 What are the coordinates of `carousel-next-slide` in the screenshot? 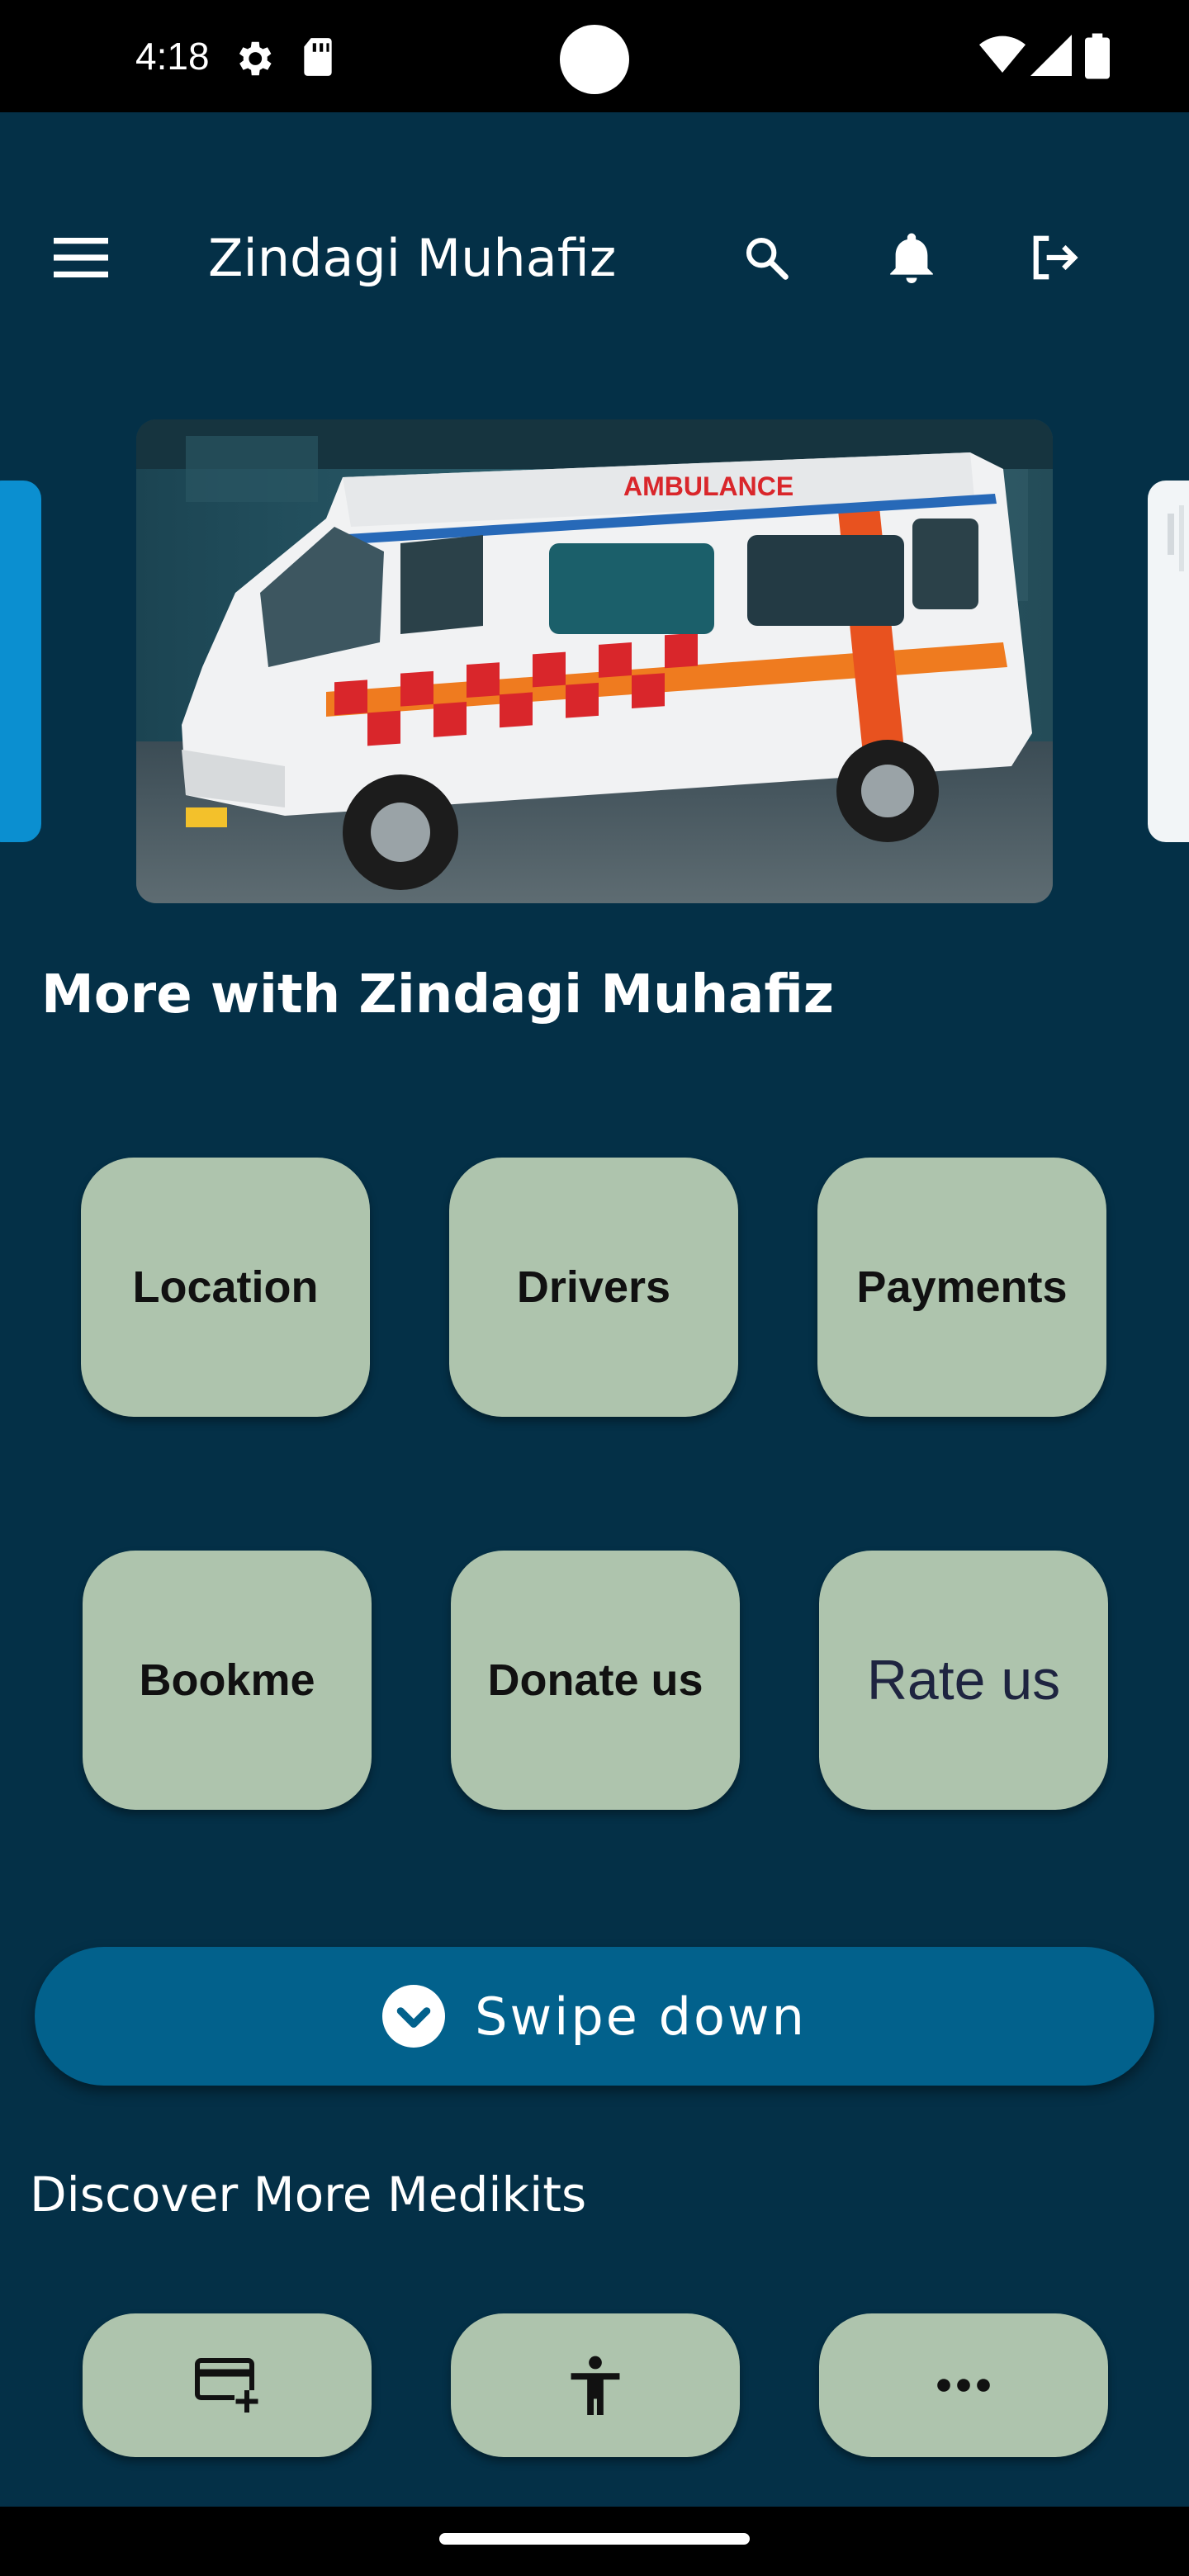 It's located at (1168, 661).